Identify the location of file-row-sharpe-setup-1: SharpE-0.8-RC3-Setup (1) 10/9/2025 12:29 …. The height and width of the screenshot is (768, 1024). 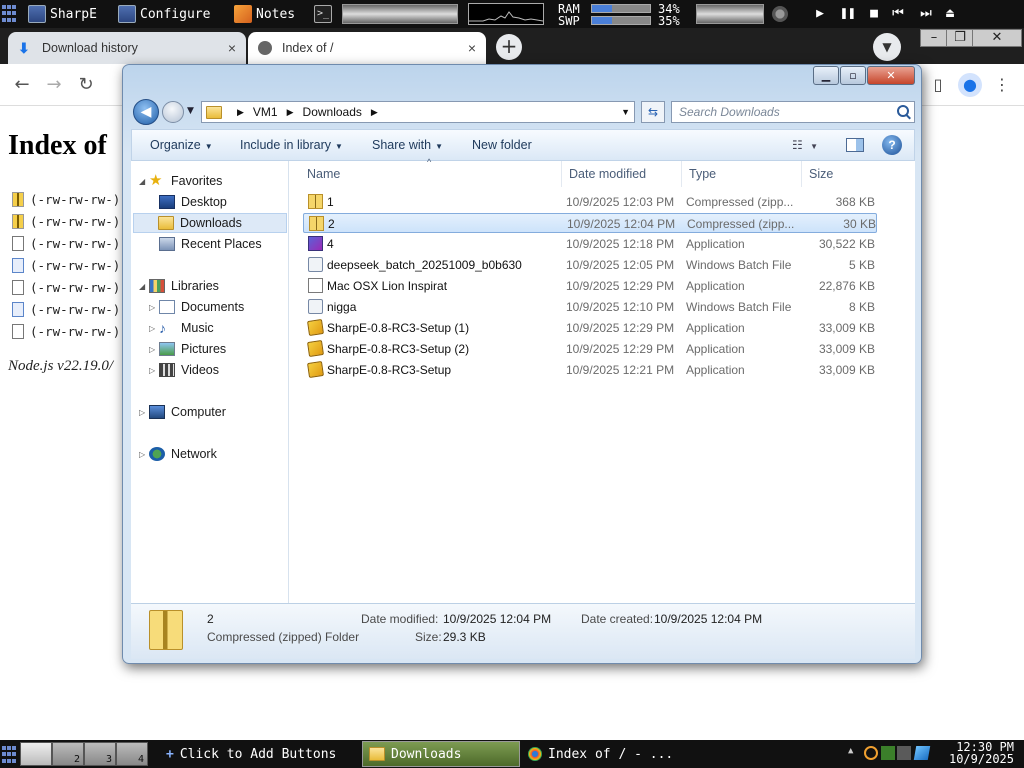
(590, 328).